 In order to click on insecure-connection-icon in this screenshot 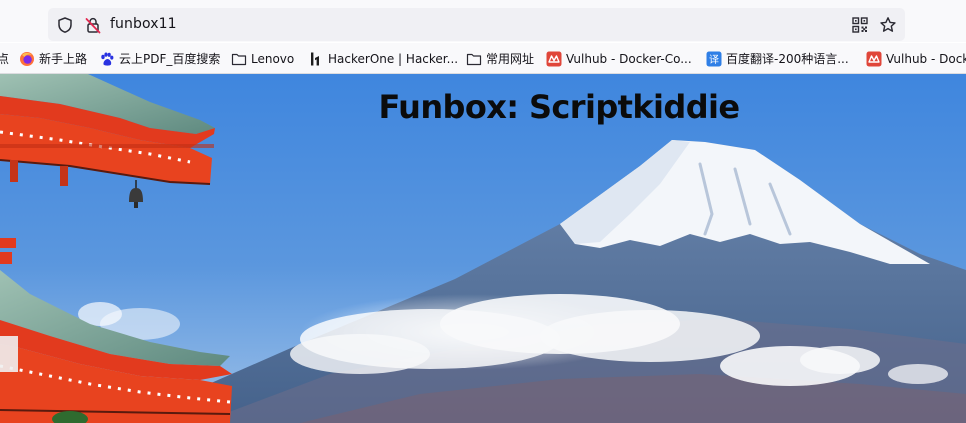, I will do `click(93, 25)`.